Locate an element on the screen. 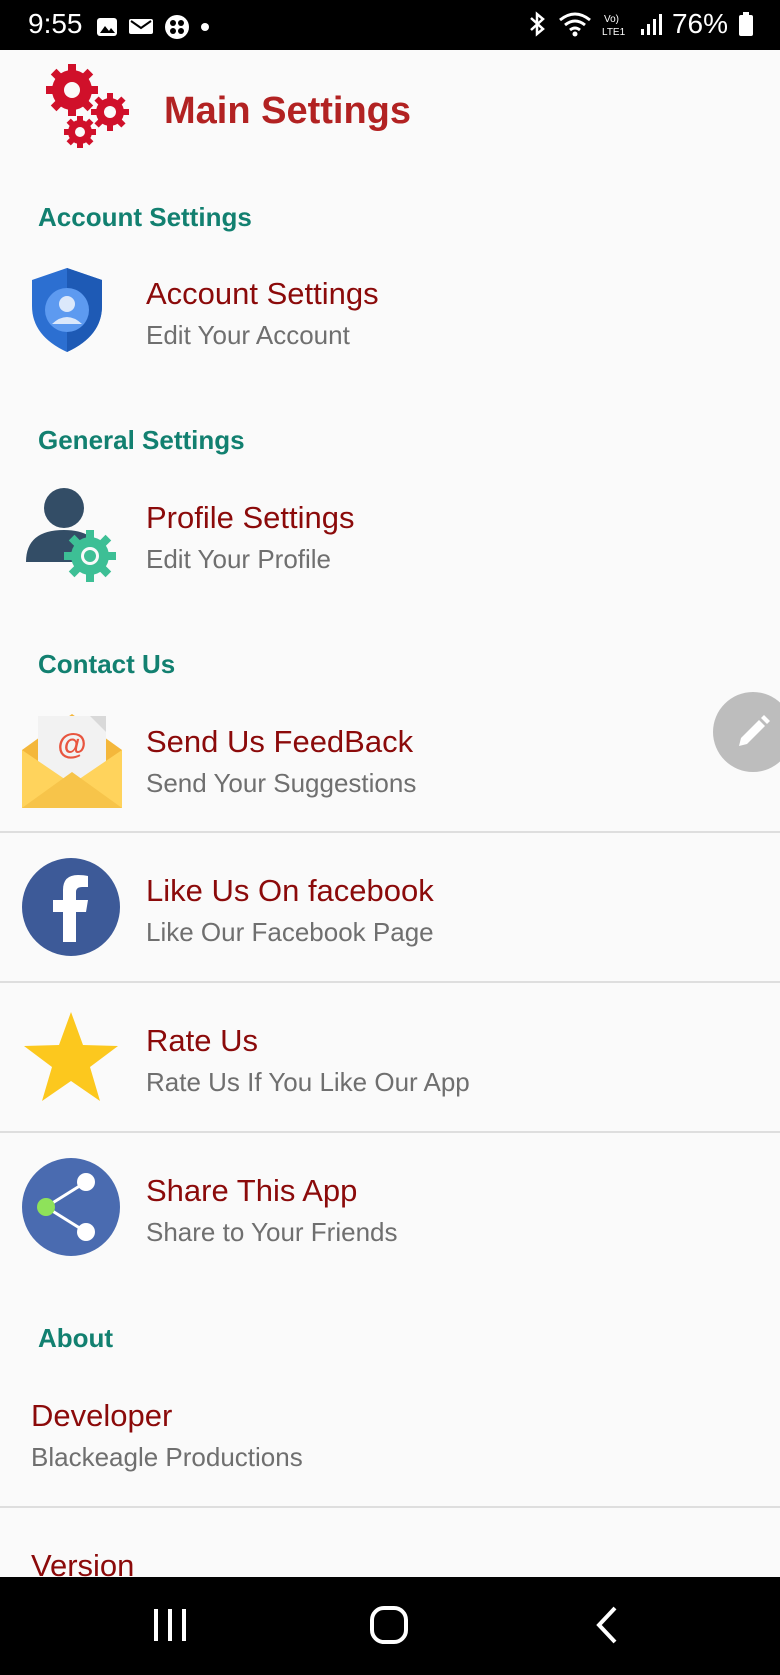 Image resolution: width=780 pixels, height=1675 pixels. status-bar: 9:55 Vo) LTE1 76% is located at coordinates (390, 25).